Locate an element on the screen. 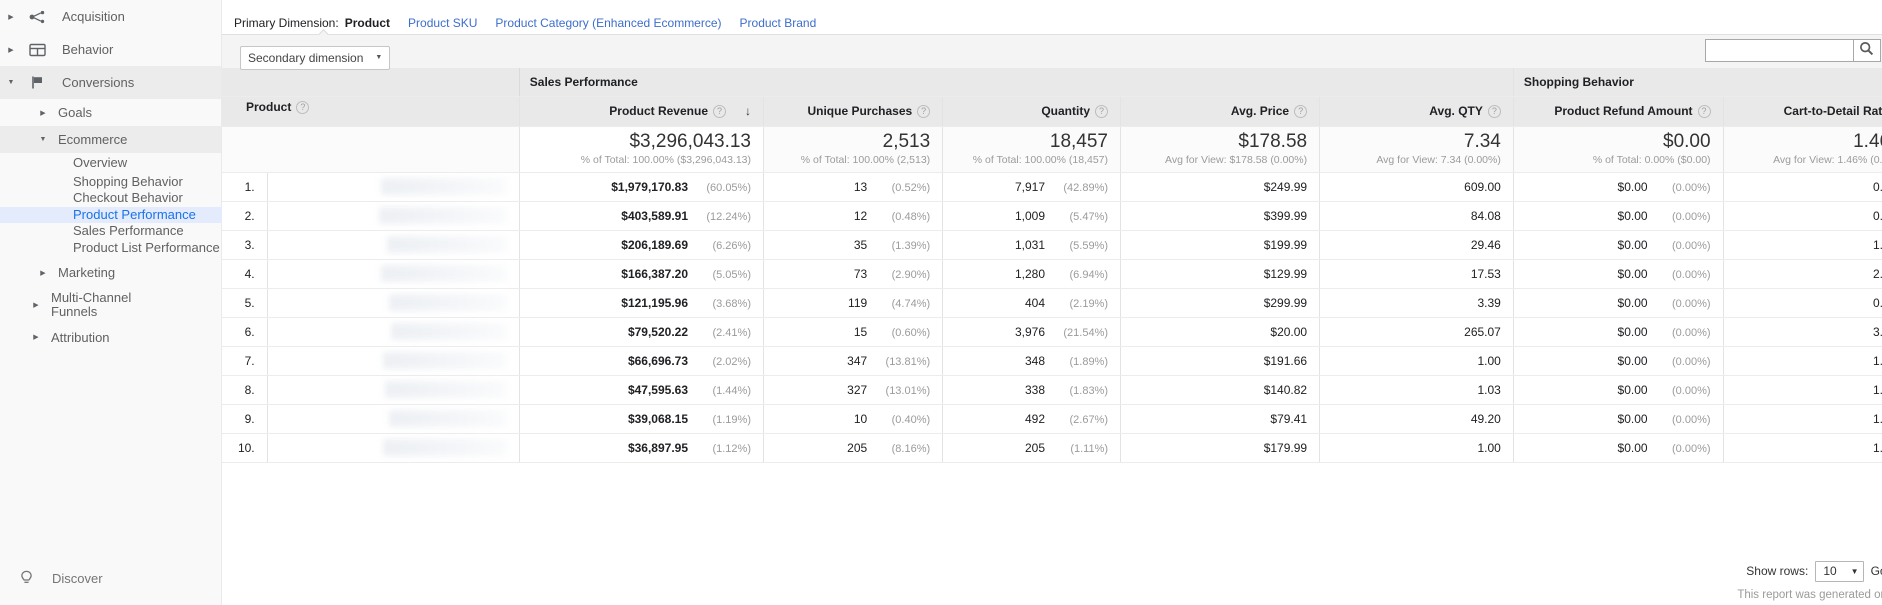  cell-value: 1.45% is located at coordinates (1877, 418).